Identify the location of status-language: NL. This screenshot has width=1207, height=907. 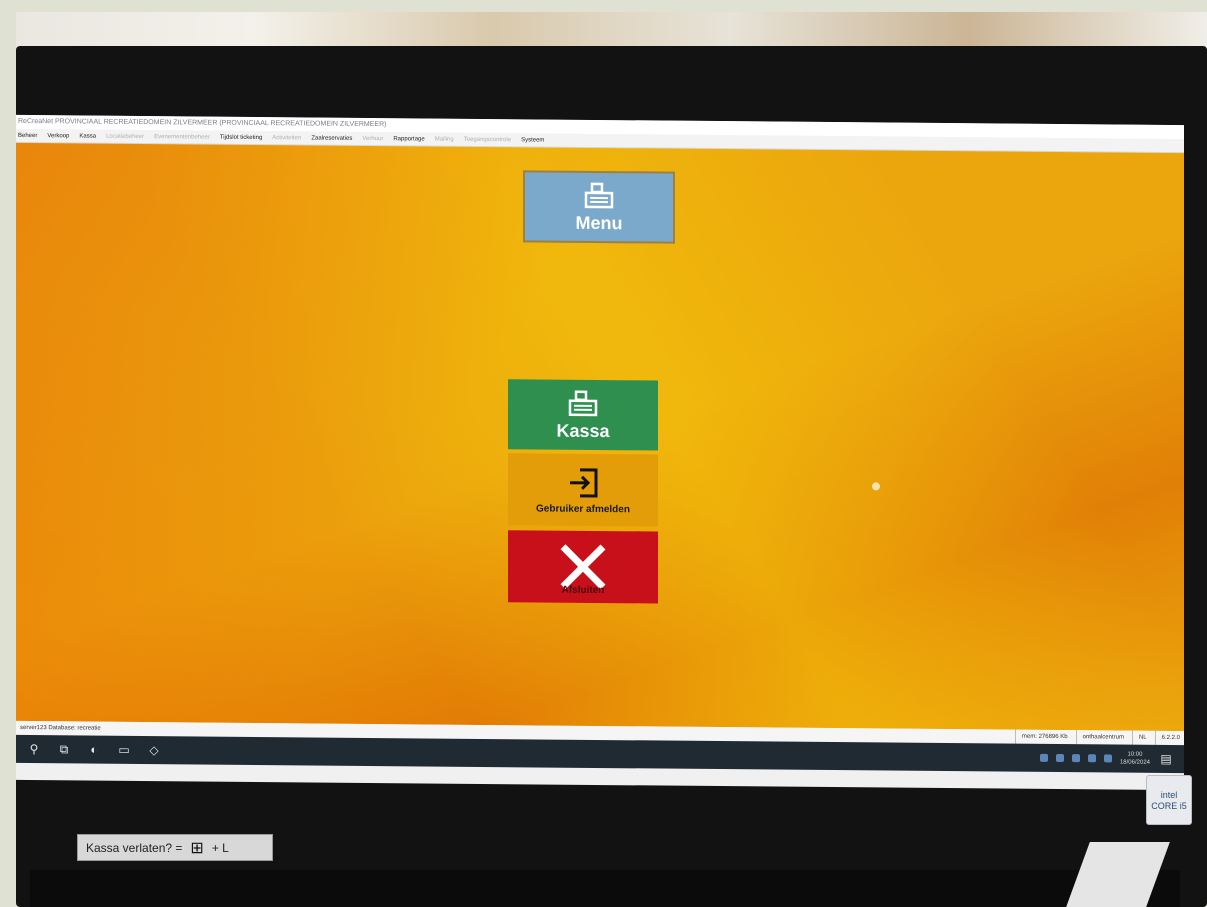
(1139, 737).